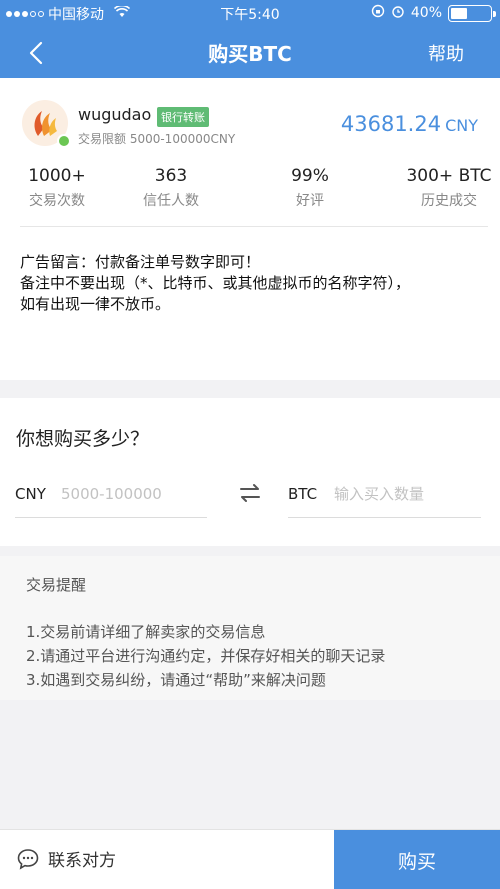 This screenshot has width=500, height=889. I want to click on stat-value: 99%, so click(310, 176).